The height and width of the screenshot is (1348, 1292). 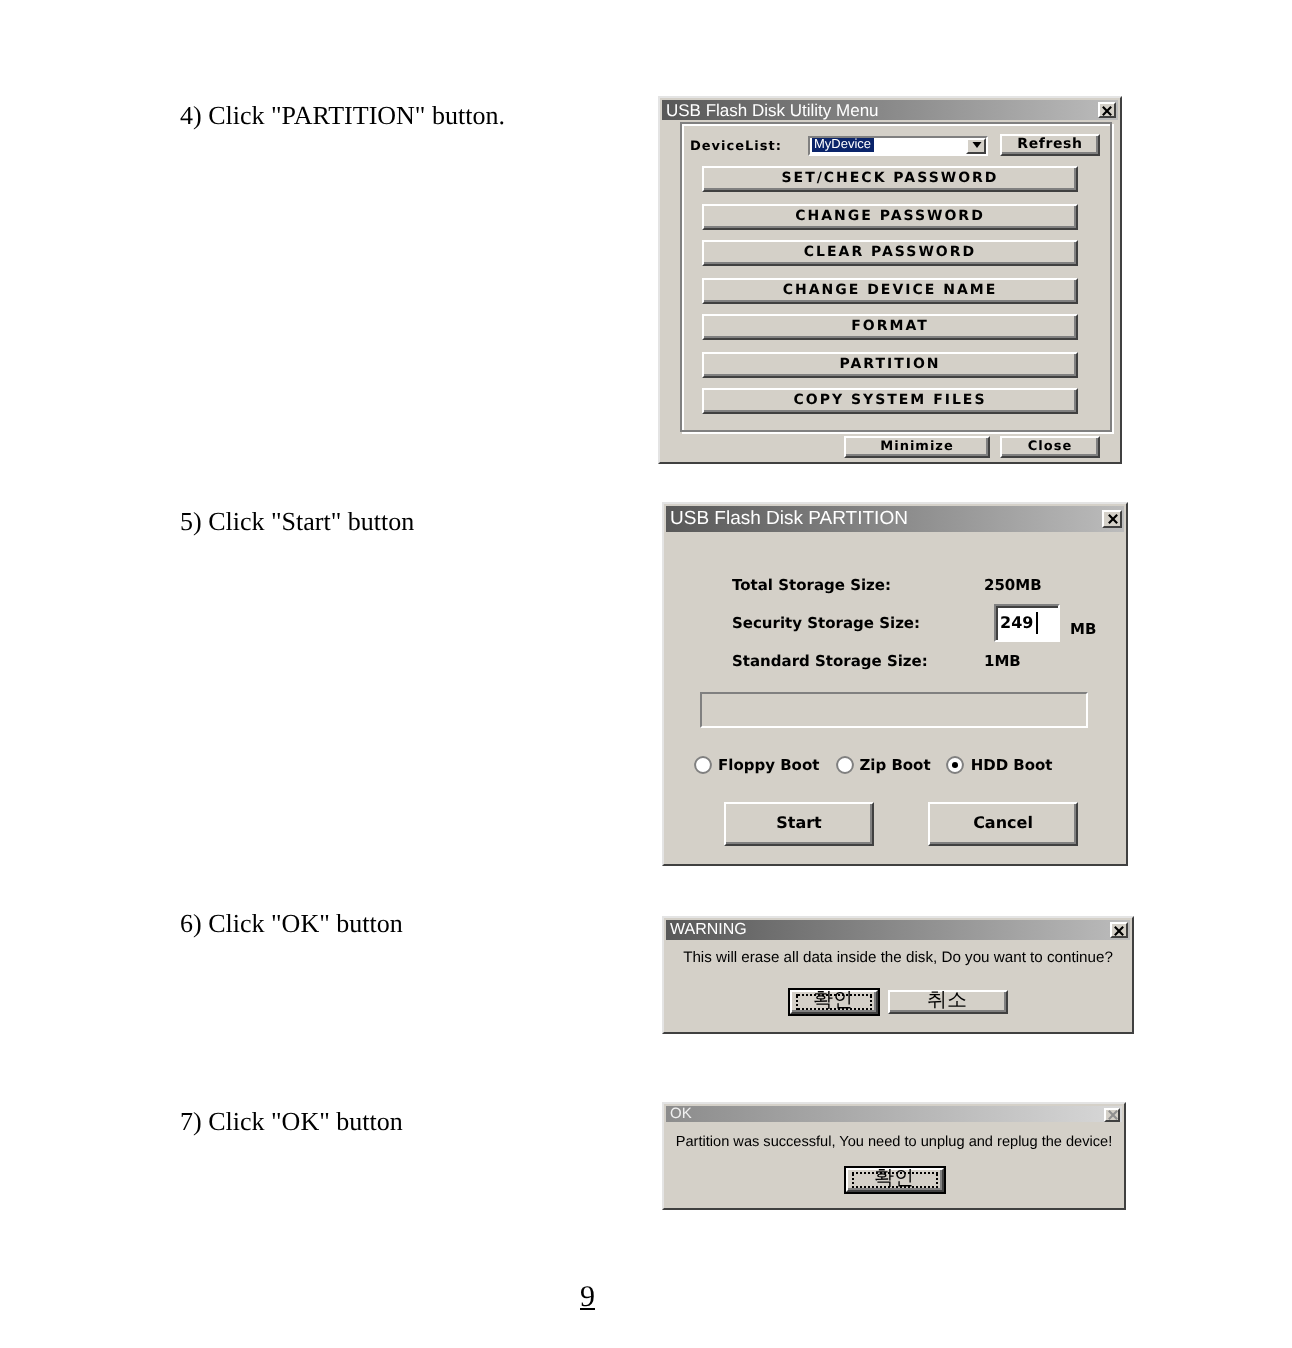 What do you see at coordinates (799, 824) in the screenshot?
I see `dialog-button: Start` at bounding box center [799, 824].